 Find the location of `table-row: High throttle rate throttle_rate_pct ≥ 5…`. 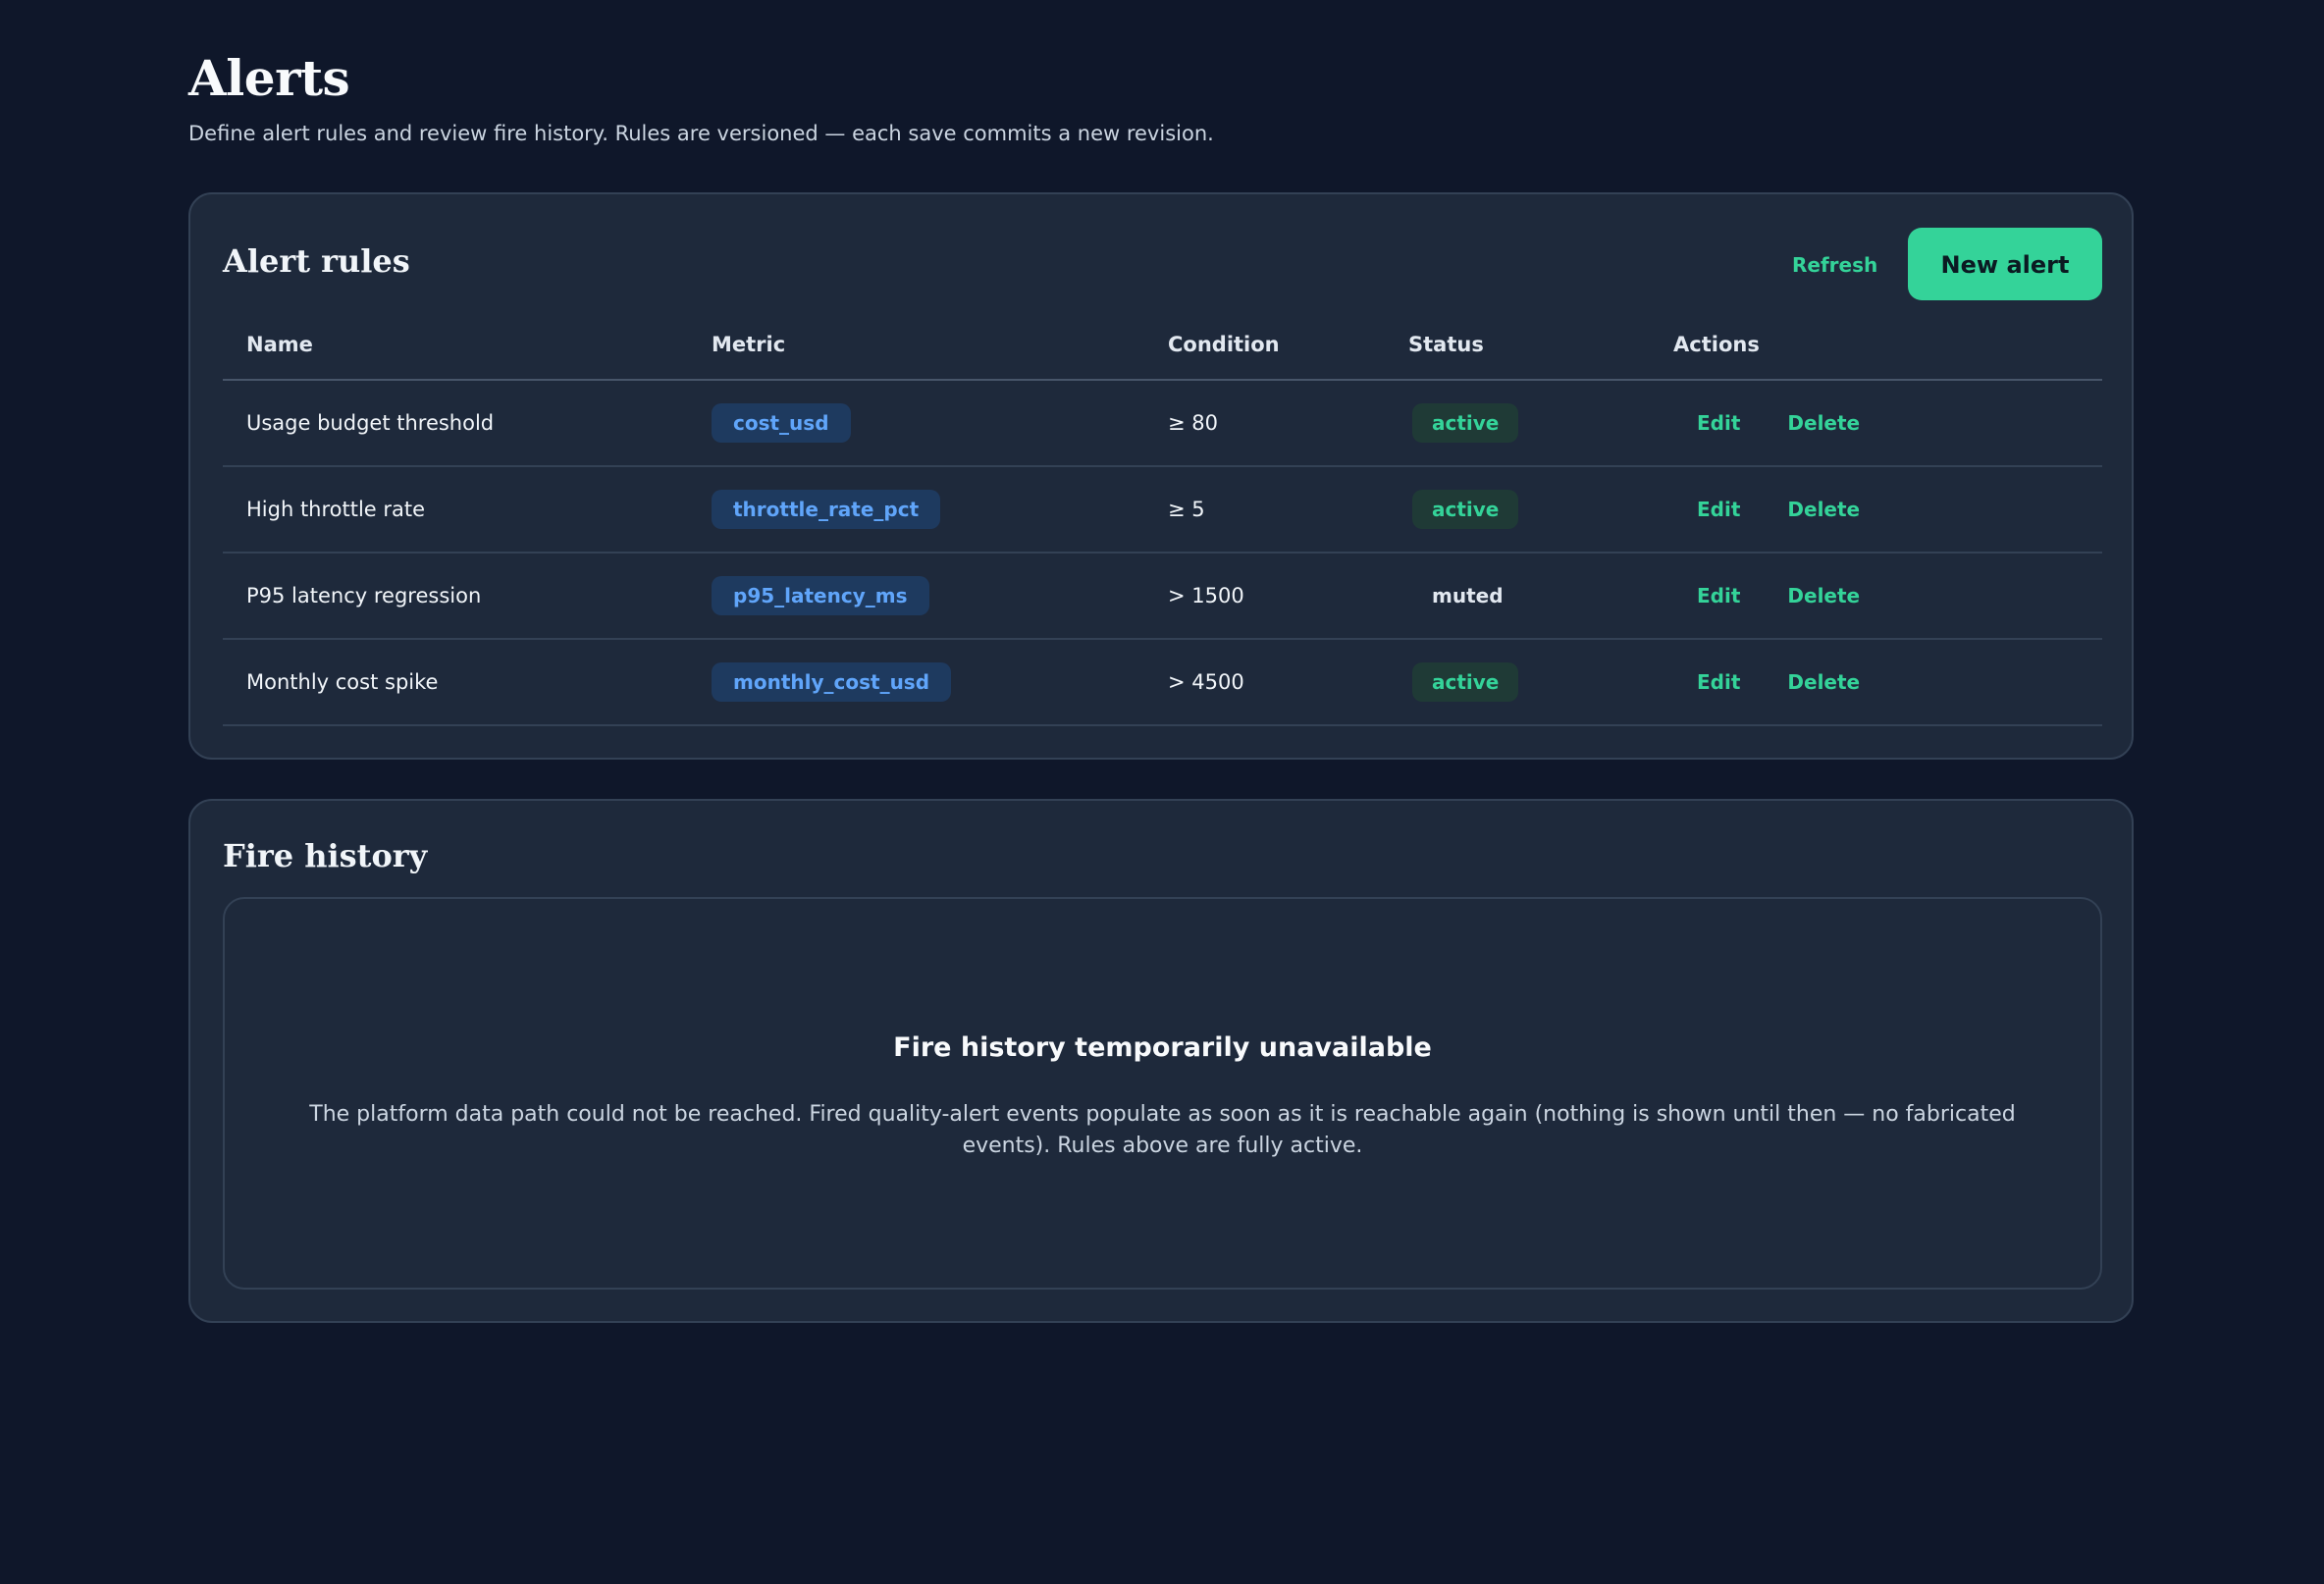

table-row: High throttle rate throttle_rate_pct ≥ 5… is located at coordinates (1162, 510).